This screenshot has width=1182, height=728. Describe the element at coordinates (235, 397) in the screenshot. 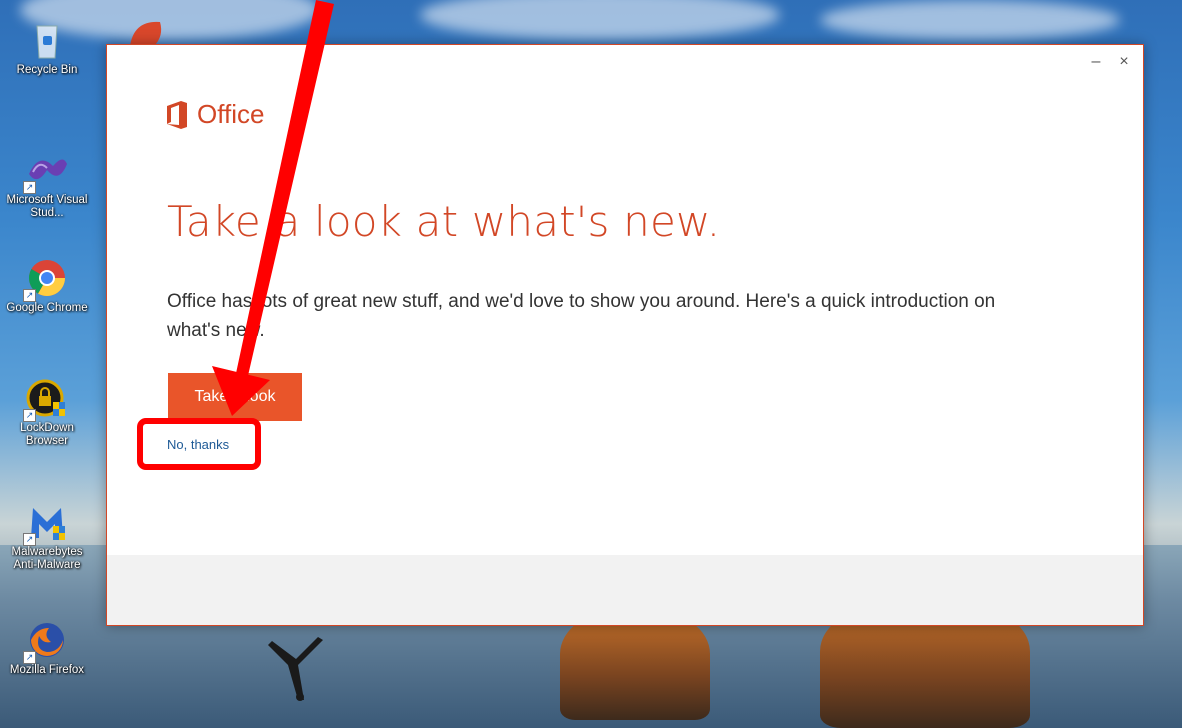

I see `take-a-look-button: Take a look` at that location.